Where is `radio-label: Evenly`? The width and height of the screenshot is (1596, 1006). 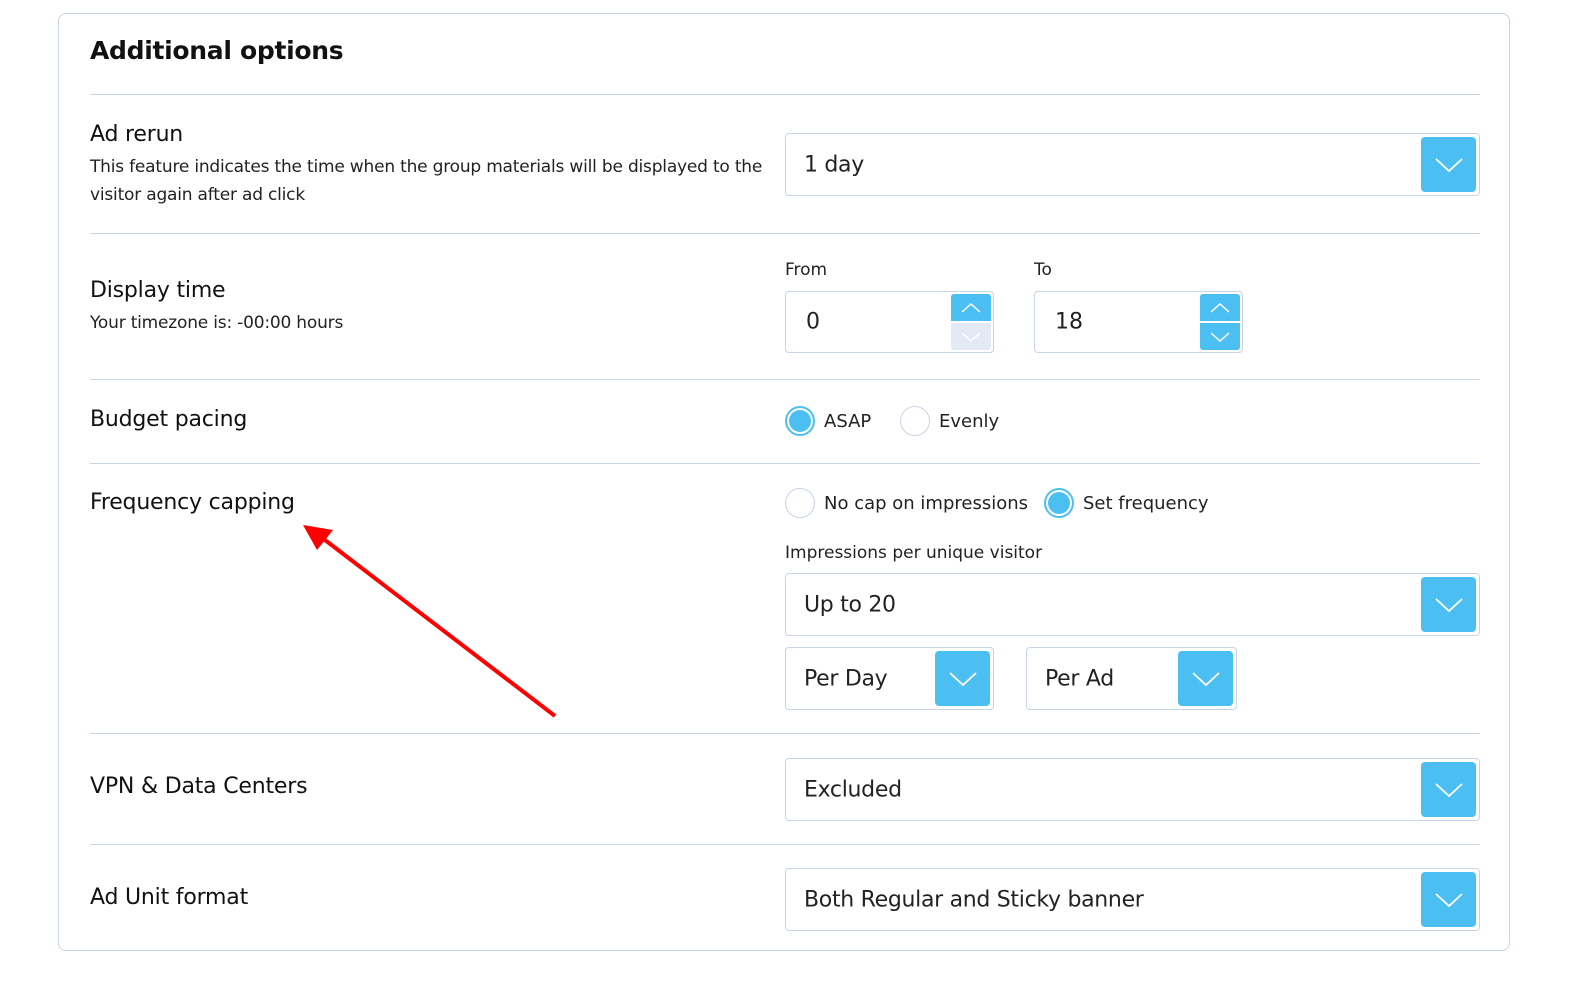
radio-label: Evenly is located at coordinates (969, 421).